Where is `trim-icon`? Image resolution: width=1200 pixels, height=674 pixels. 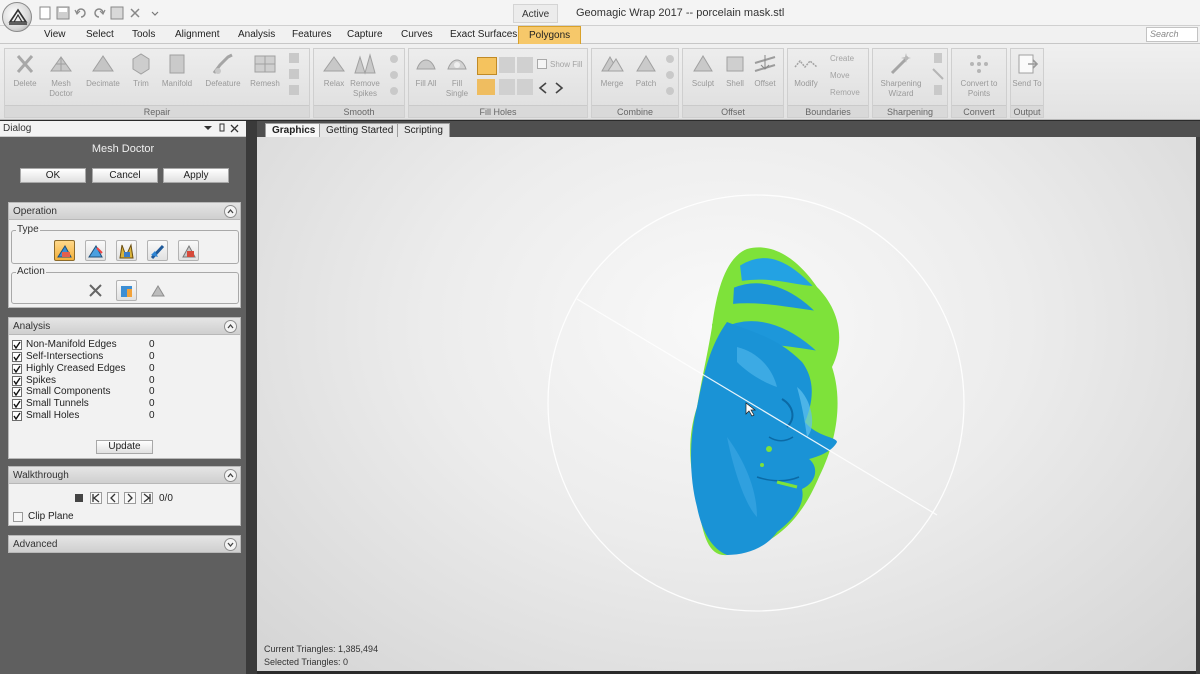 trim-icon is located at coordinates (141, 64).